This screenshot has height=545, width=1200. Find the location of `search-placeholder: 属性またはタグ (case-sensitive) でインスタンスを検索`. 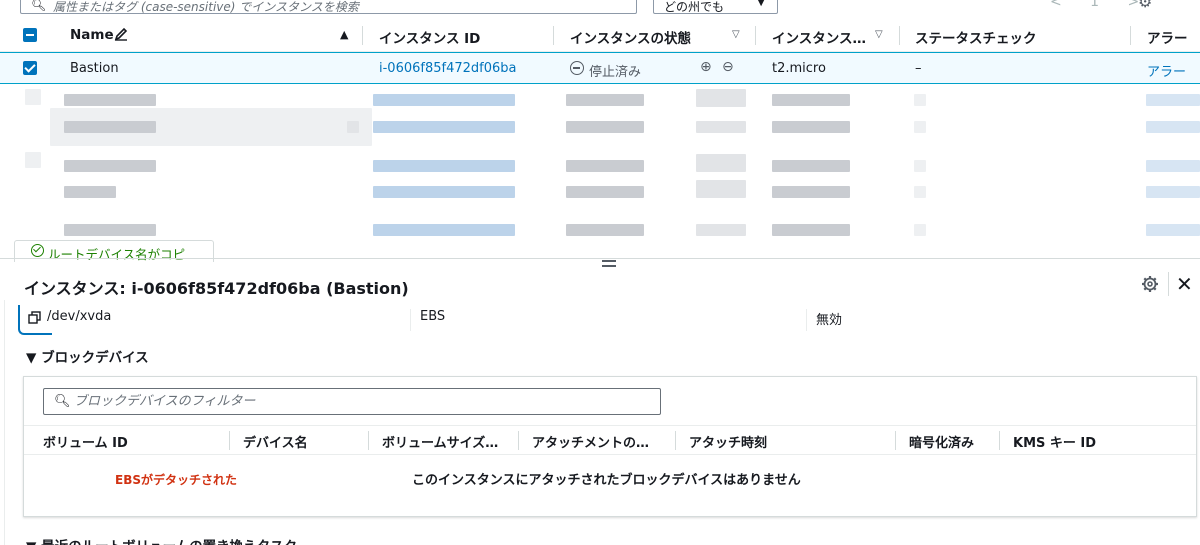

search-placeholder: 属性またはタグ (case-sensitive) でインスタンスを検索 is located at coordinates (206, 7).